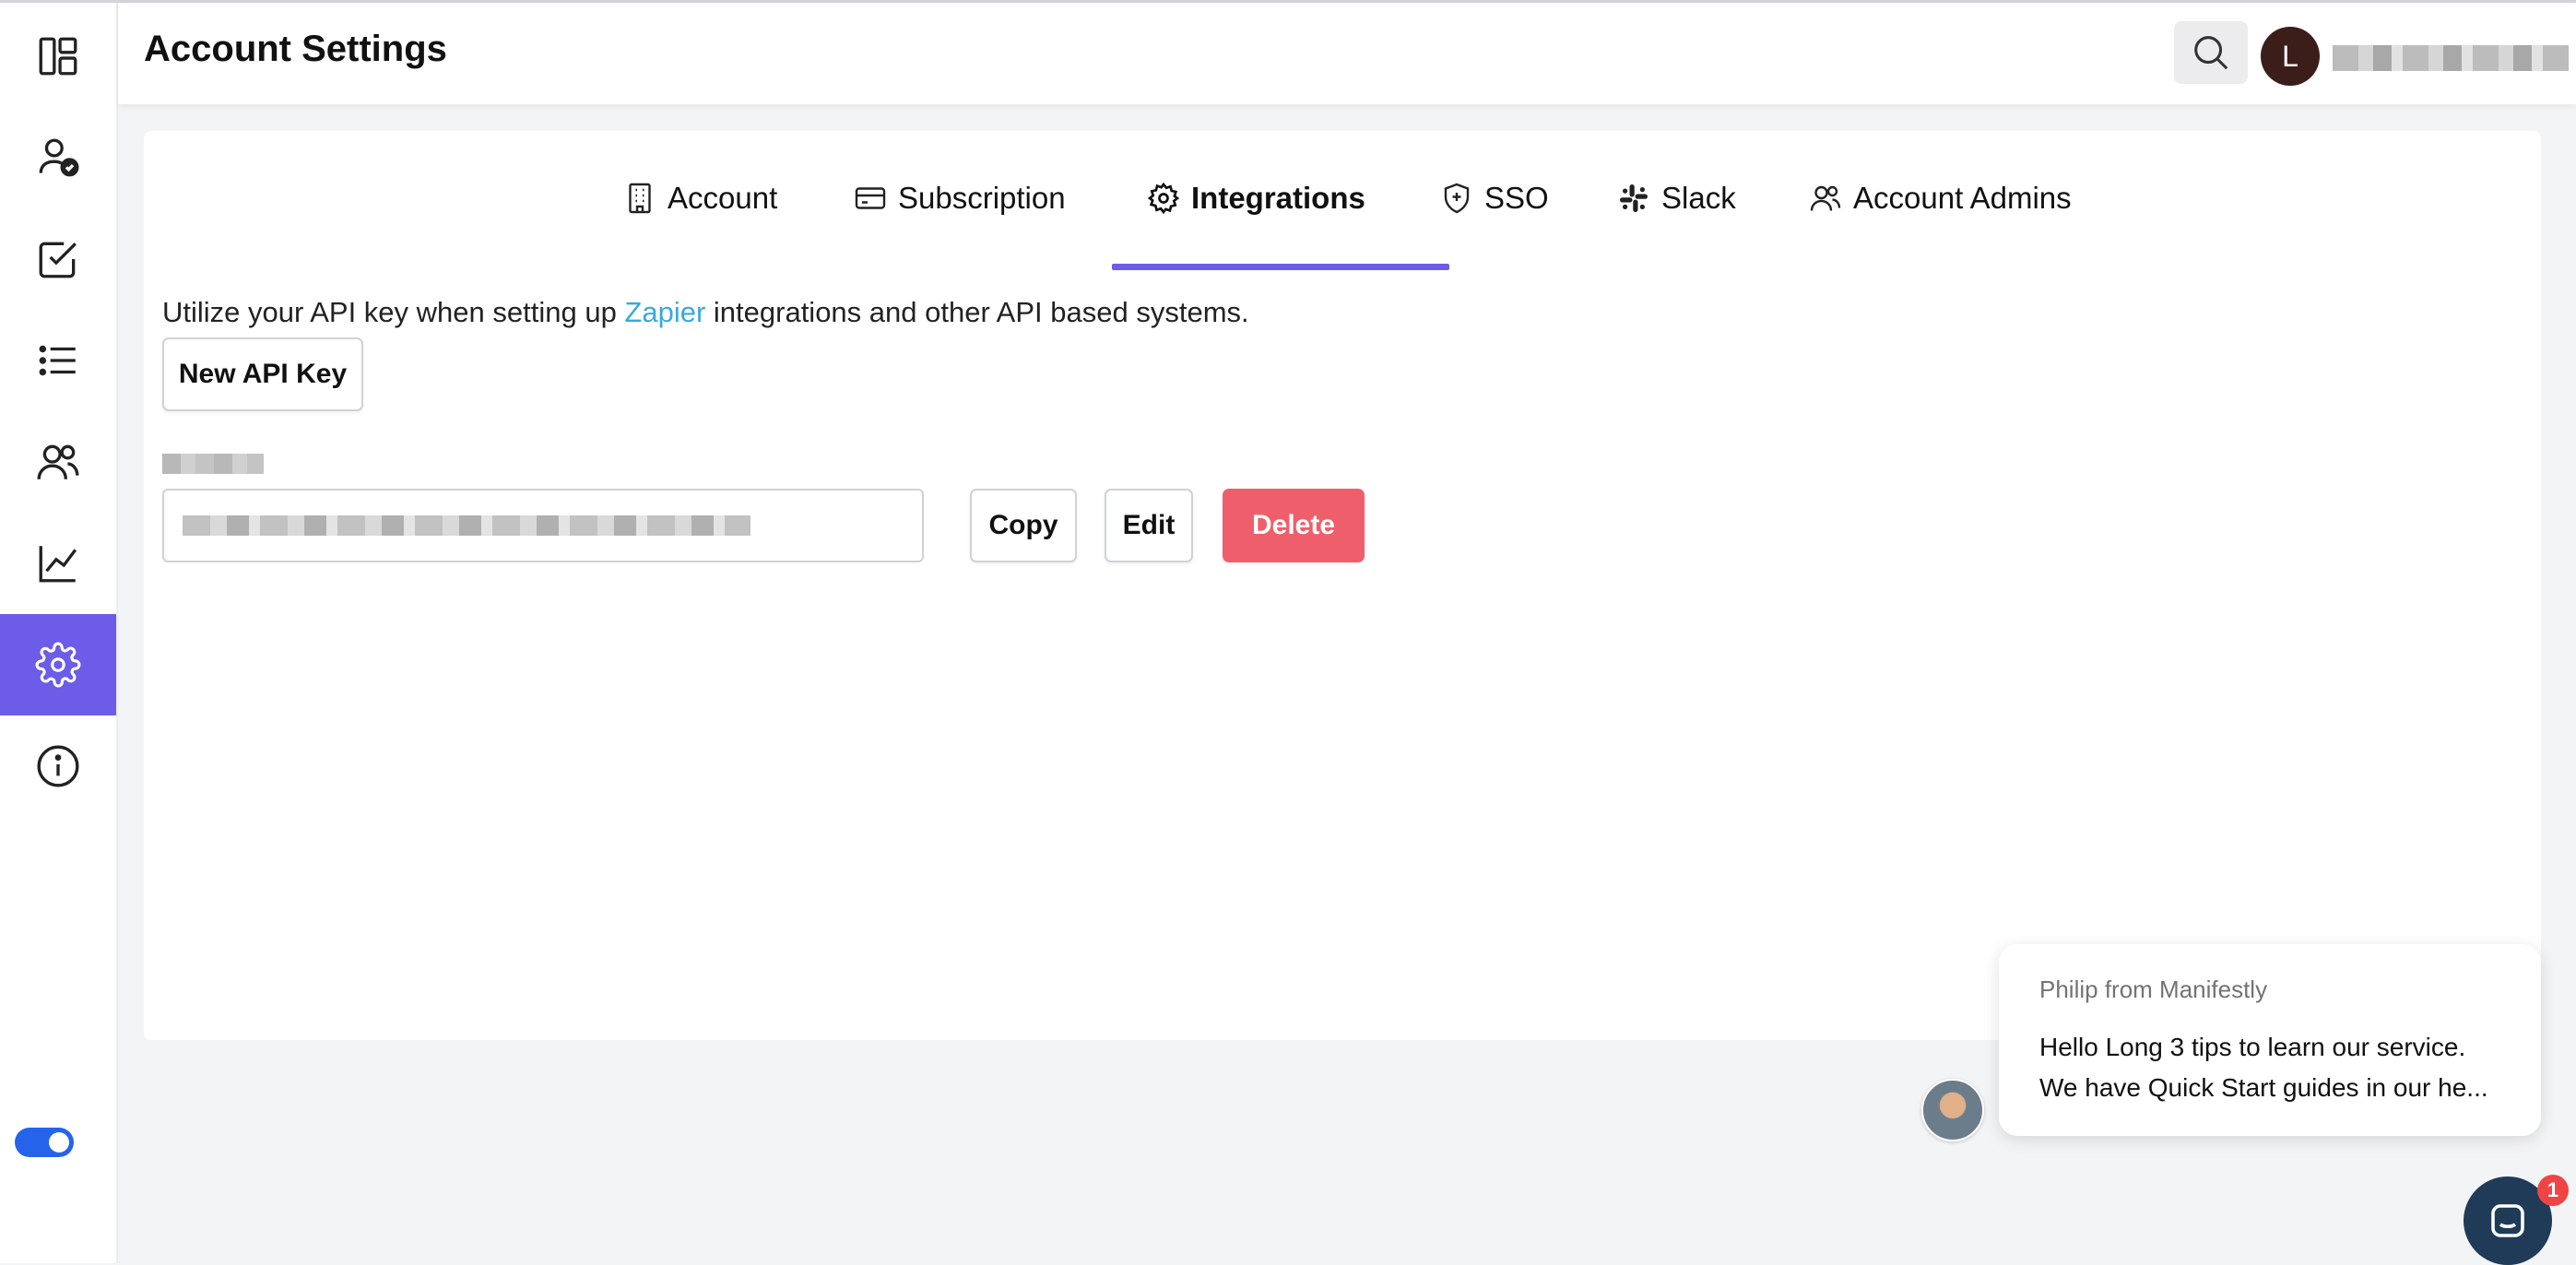 This screenshot has height=1265, width=2576. I want to click on chart-icon, so click(58, 564).